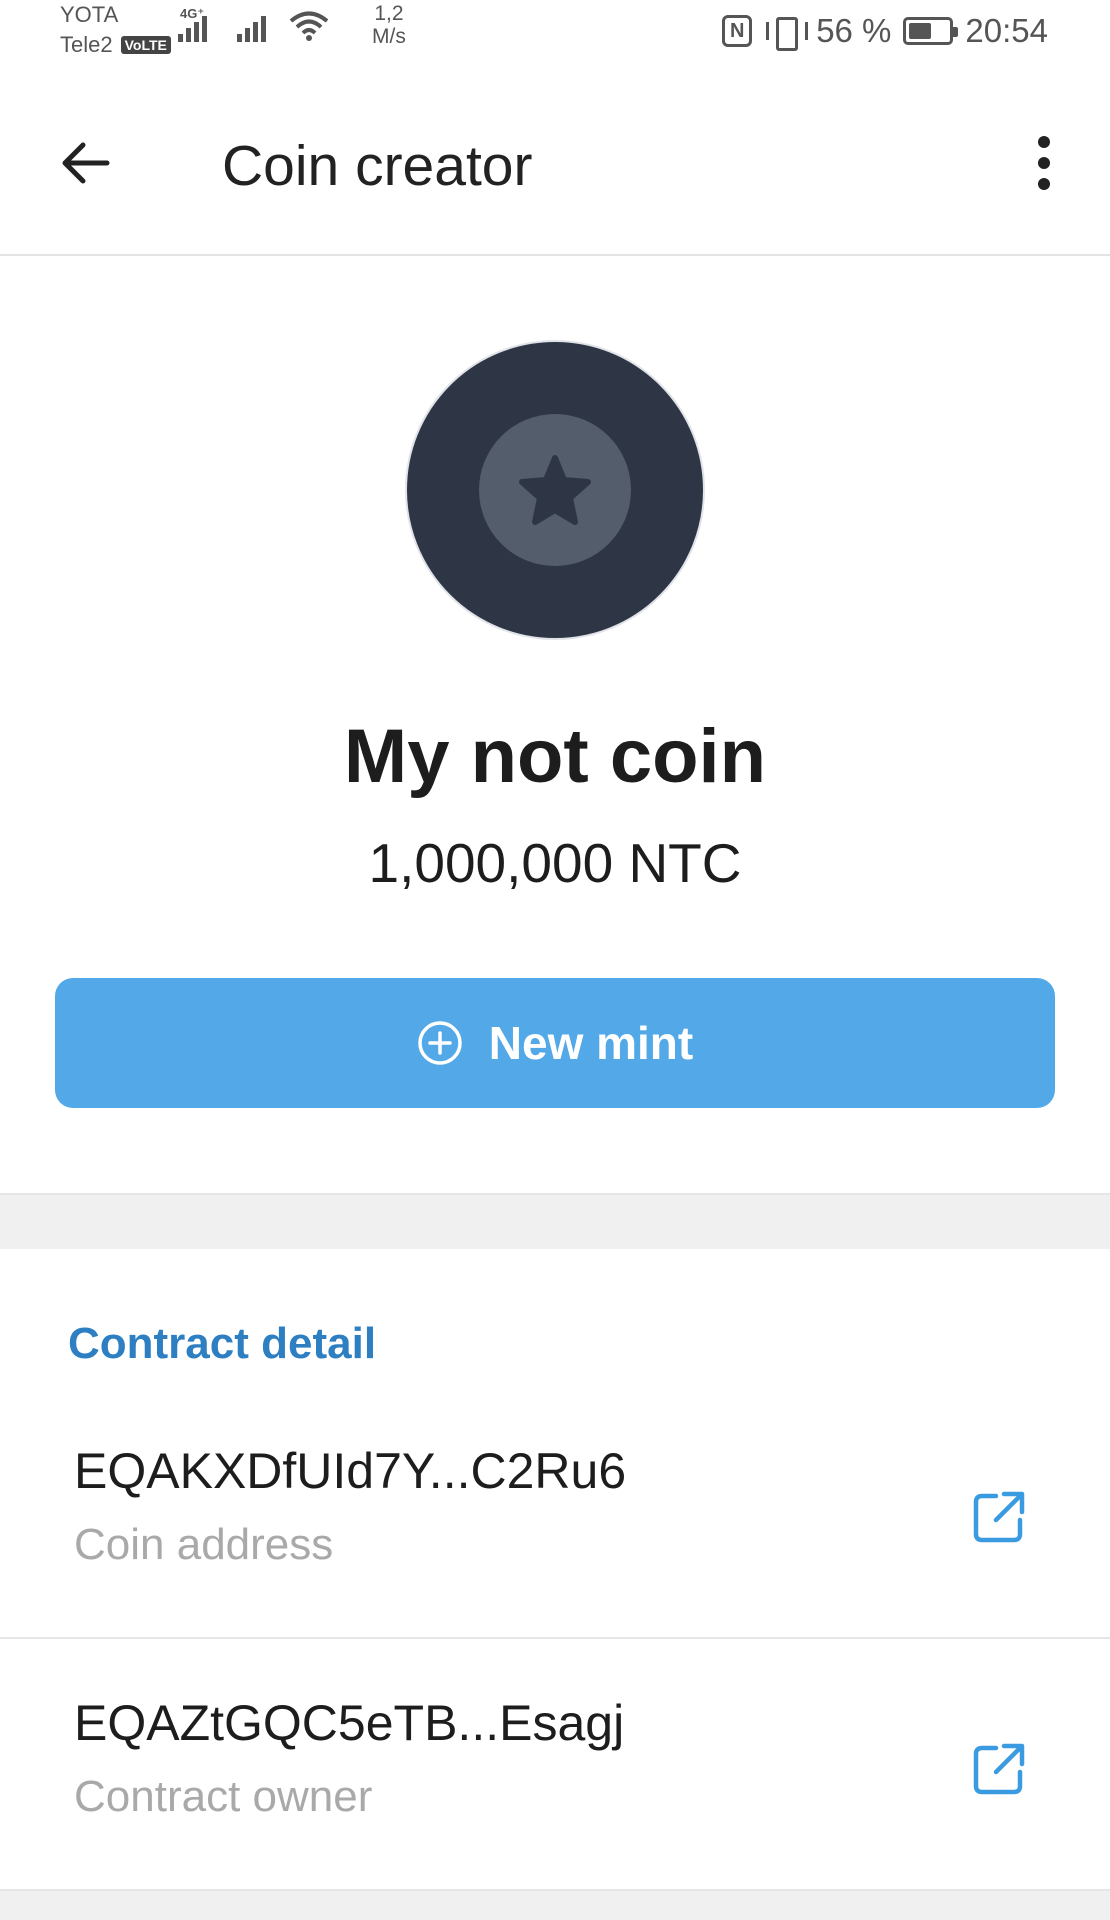 This screenshot has height=1920, width=1110. Describe the element at coordinates (309, 26) in the screenshot. I see `wifi-icon` at that location.